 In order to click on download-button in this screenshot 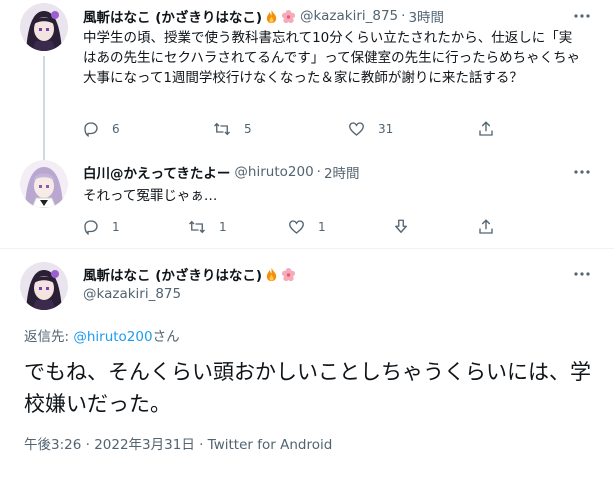, I will do `click(401, 227)`.